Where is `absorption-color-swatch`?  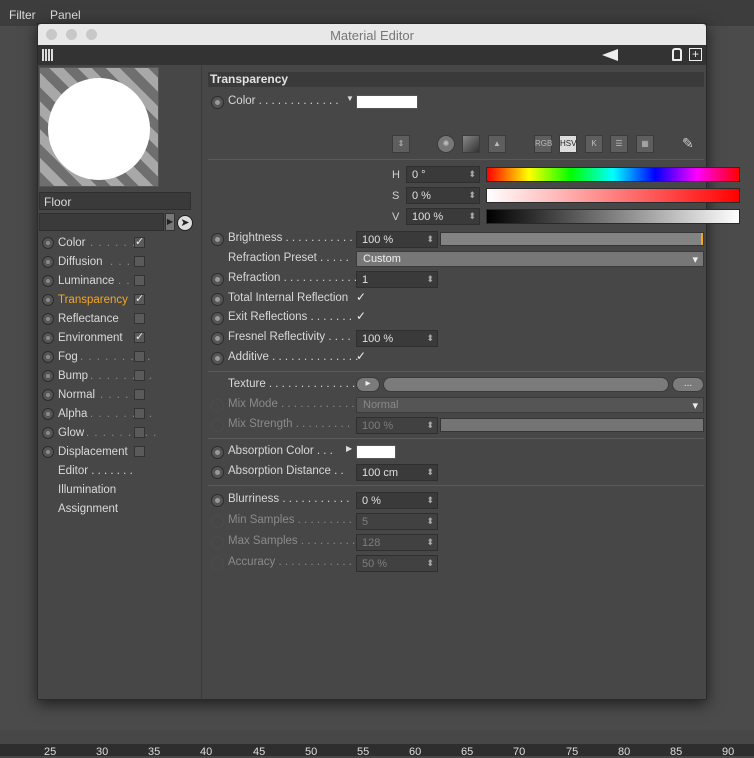
absorption-color-swatch is located at coordinates (376, 452).